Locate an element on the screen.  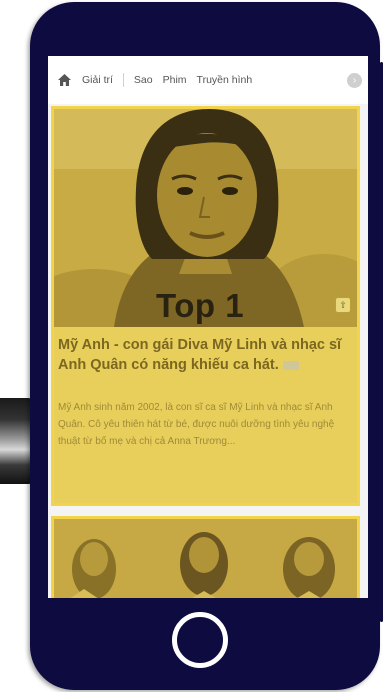
category-nav: Giải trí Sao Phim Truyền hình › is located at coordinates (208, 80).